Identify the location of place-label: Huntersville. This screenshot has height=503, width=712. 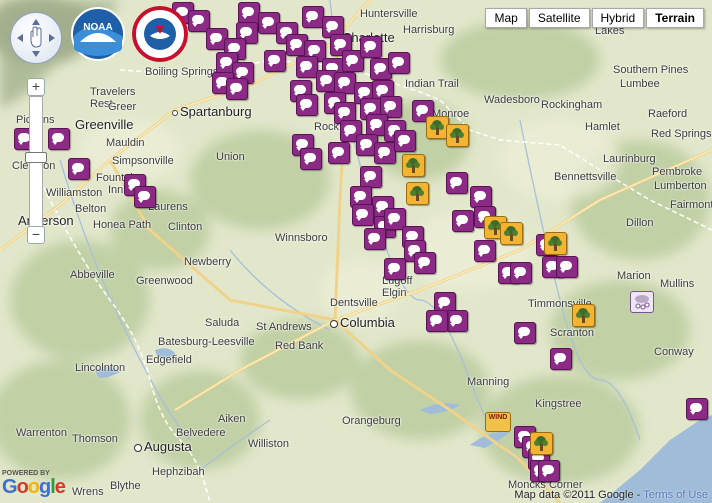
(389, 14).